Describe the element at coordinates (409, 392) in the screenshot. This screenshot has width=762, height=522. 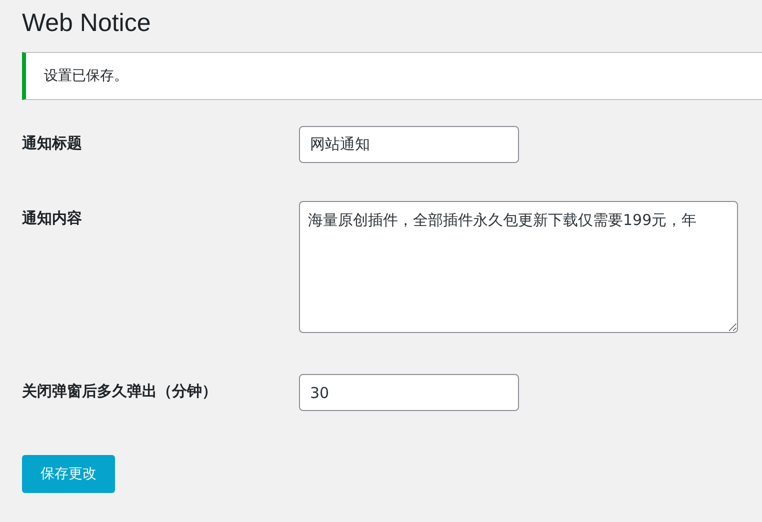
I see `input-field: 30` at that location.